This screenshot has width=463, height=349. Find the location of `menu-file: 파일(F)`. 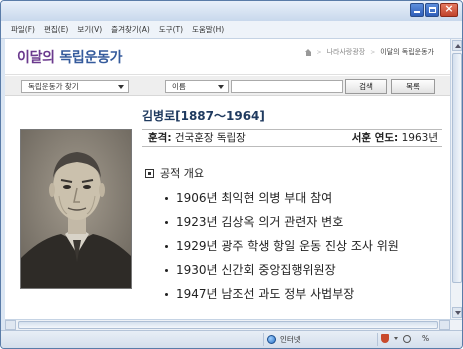

menu-file: 파일(F) is located at coordinates (23, 29).